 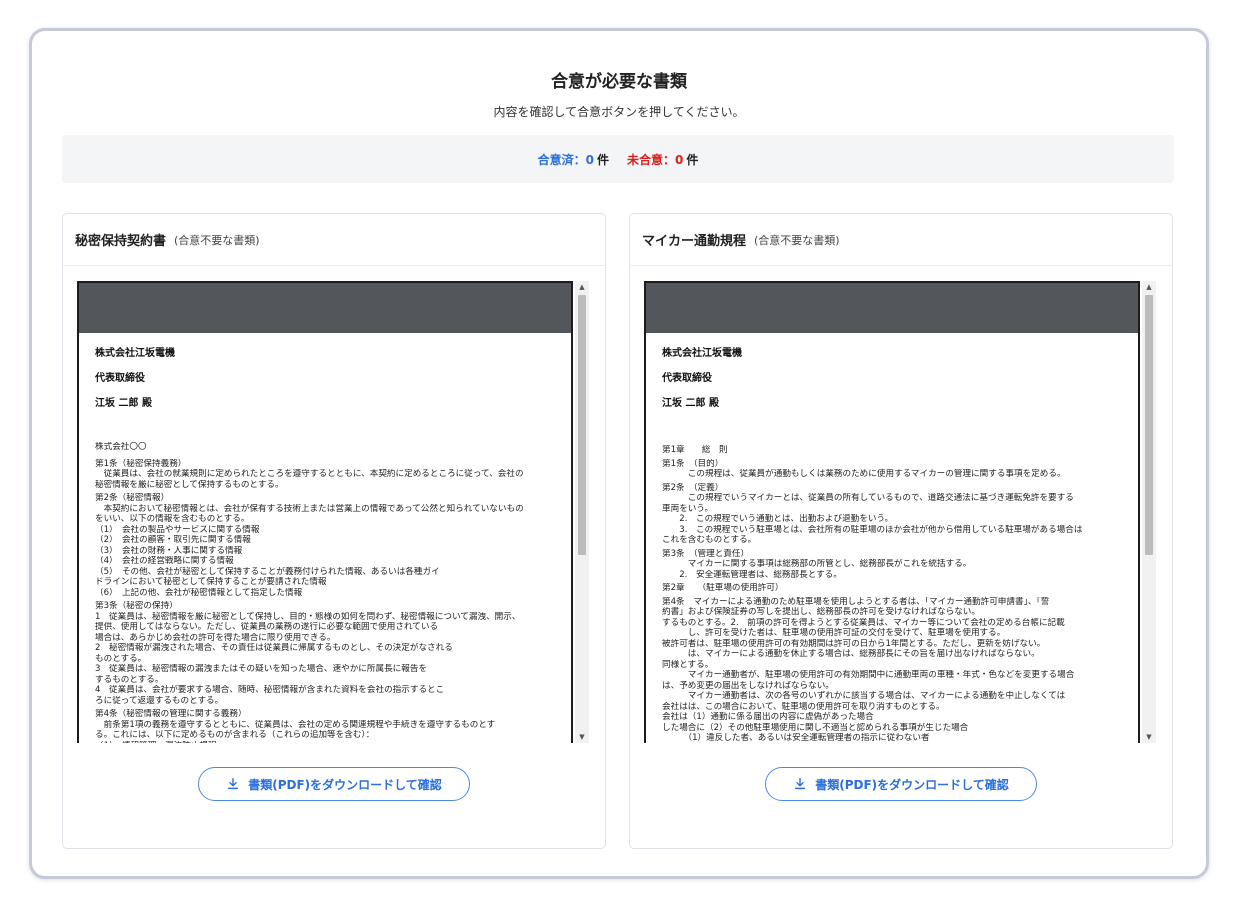 I want to click on document-line: 第3条（秘密の保持）, so click(x=136, y=606).